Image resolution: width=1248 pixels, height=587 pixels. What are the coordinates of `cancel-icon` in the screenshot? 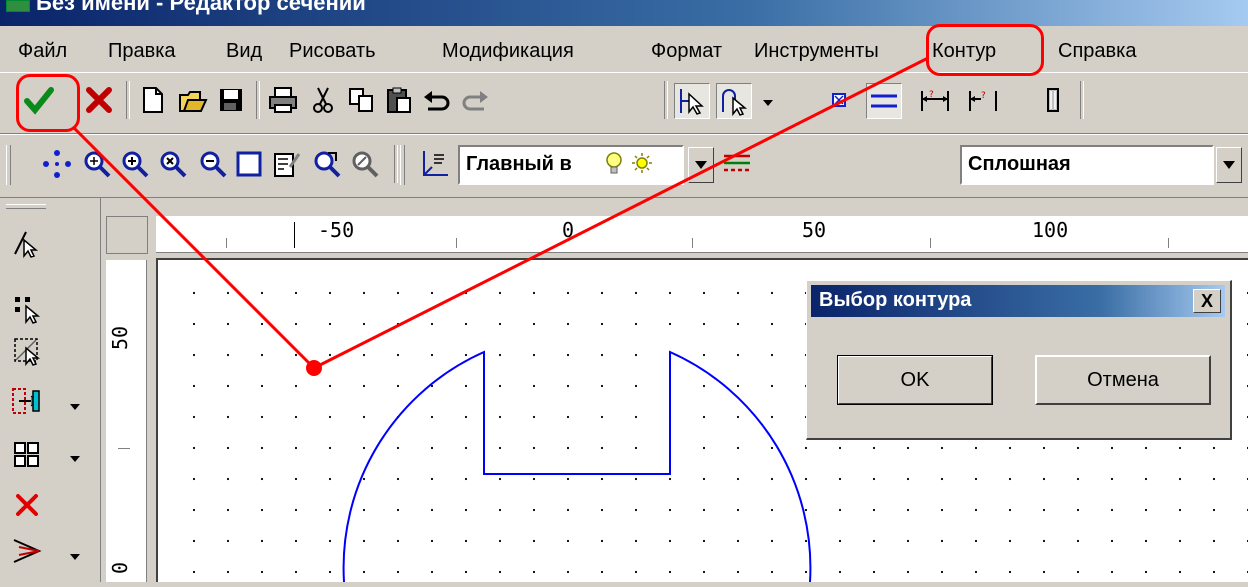 It's located at (99, 100).